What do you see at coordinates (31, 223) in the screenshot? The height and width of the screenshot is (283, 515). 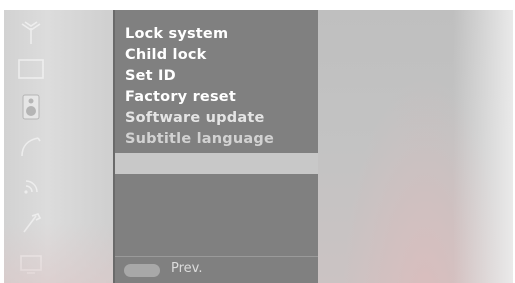 I see `tools-icon` at bounding box center [31, 223].